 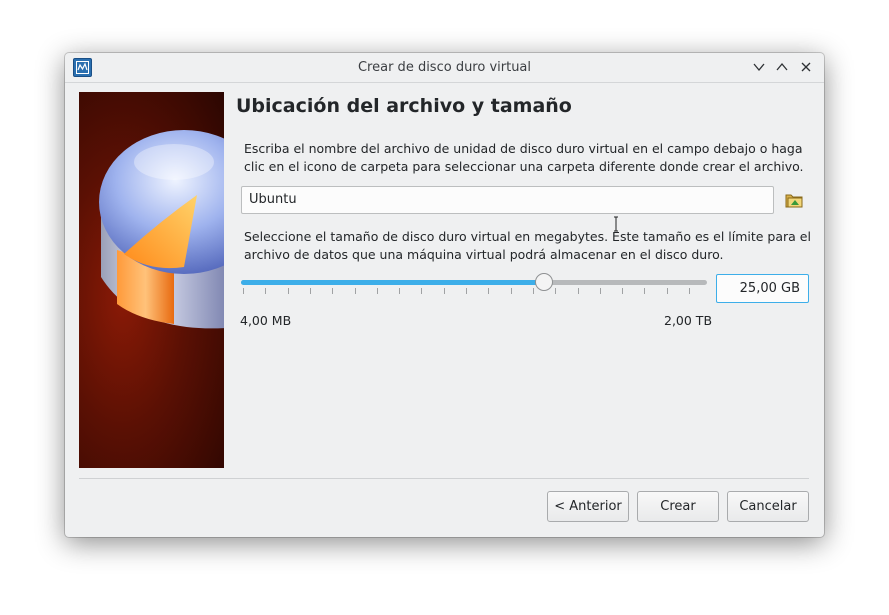 I want to click on folder-open-icon, so click(x=795, y=200).